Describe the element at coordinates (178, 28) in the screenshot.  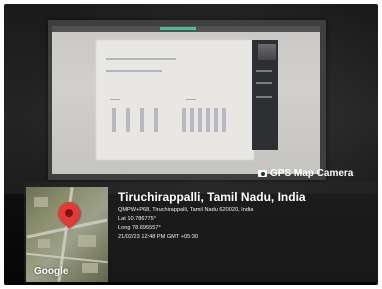
I see `presentation-top-accent` at that location.